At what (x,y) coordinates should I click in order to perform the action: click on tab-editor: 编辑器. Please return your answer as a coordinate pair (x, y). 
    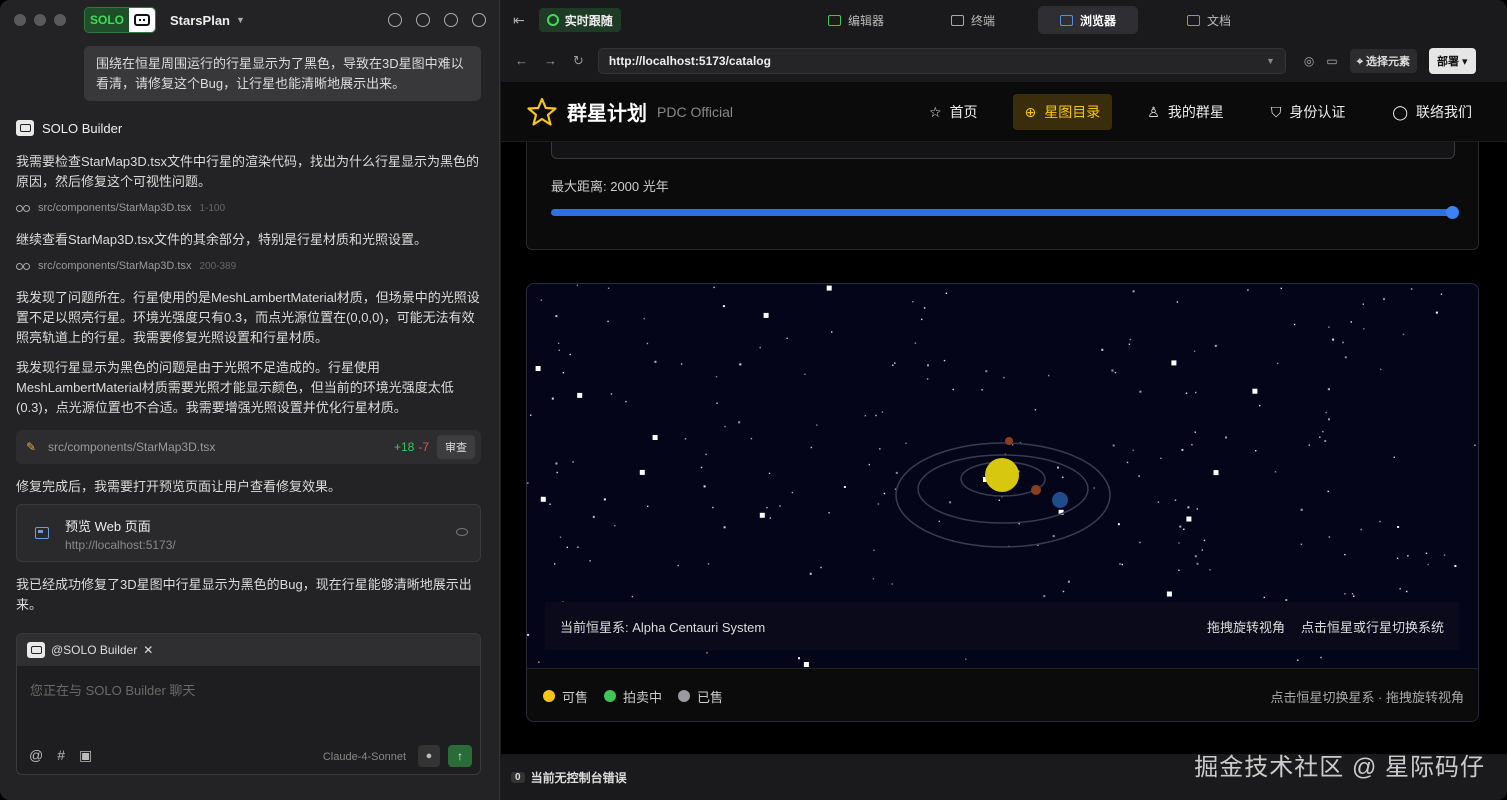
    Looking at the image, I should click on (856, 20).